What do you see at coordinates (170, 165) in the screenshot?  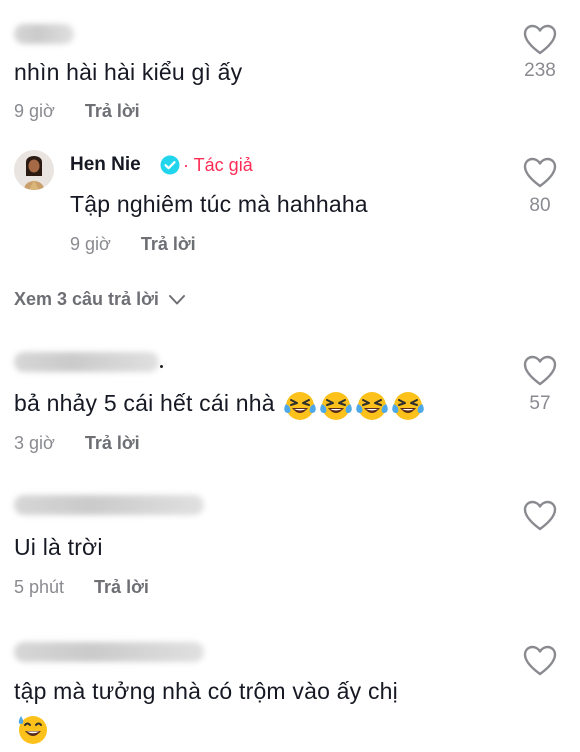 I see `verified-badge-icon` at bounding box center [170, 165].